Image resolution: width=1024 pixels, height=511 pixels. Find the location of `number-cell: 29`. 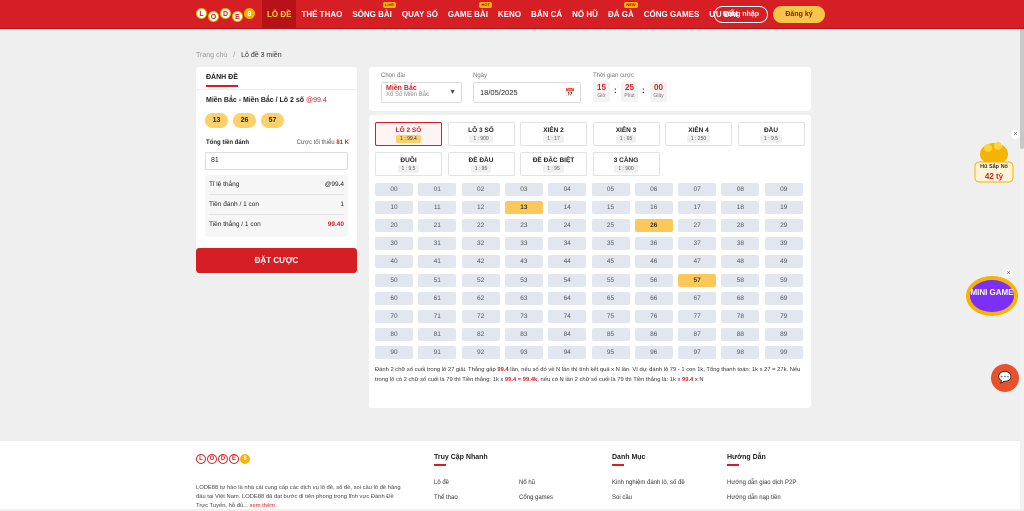

number-cell: 29 is located at coordinates (783, 226).